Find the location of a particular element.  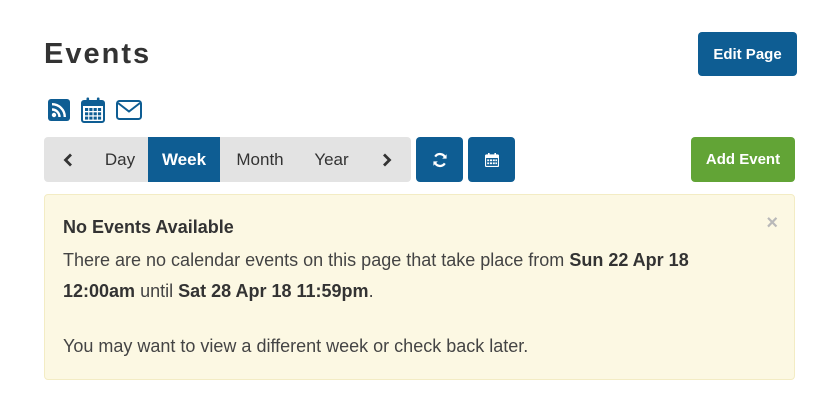

chevron-left-icon is located at coordinates (67, 159).